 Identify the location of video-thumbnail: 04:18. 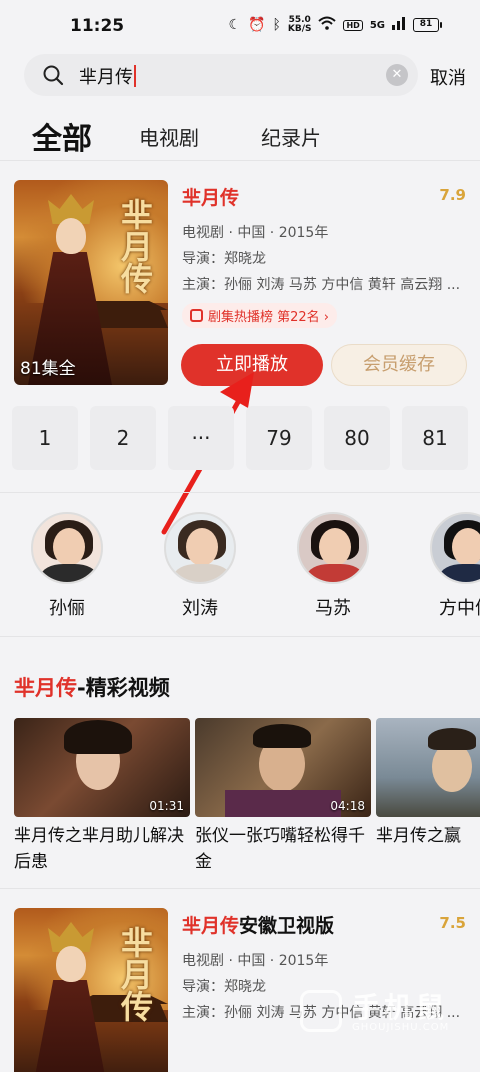
(283, 767).